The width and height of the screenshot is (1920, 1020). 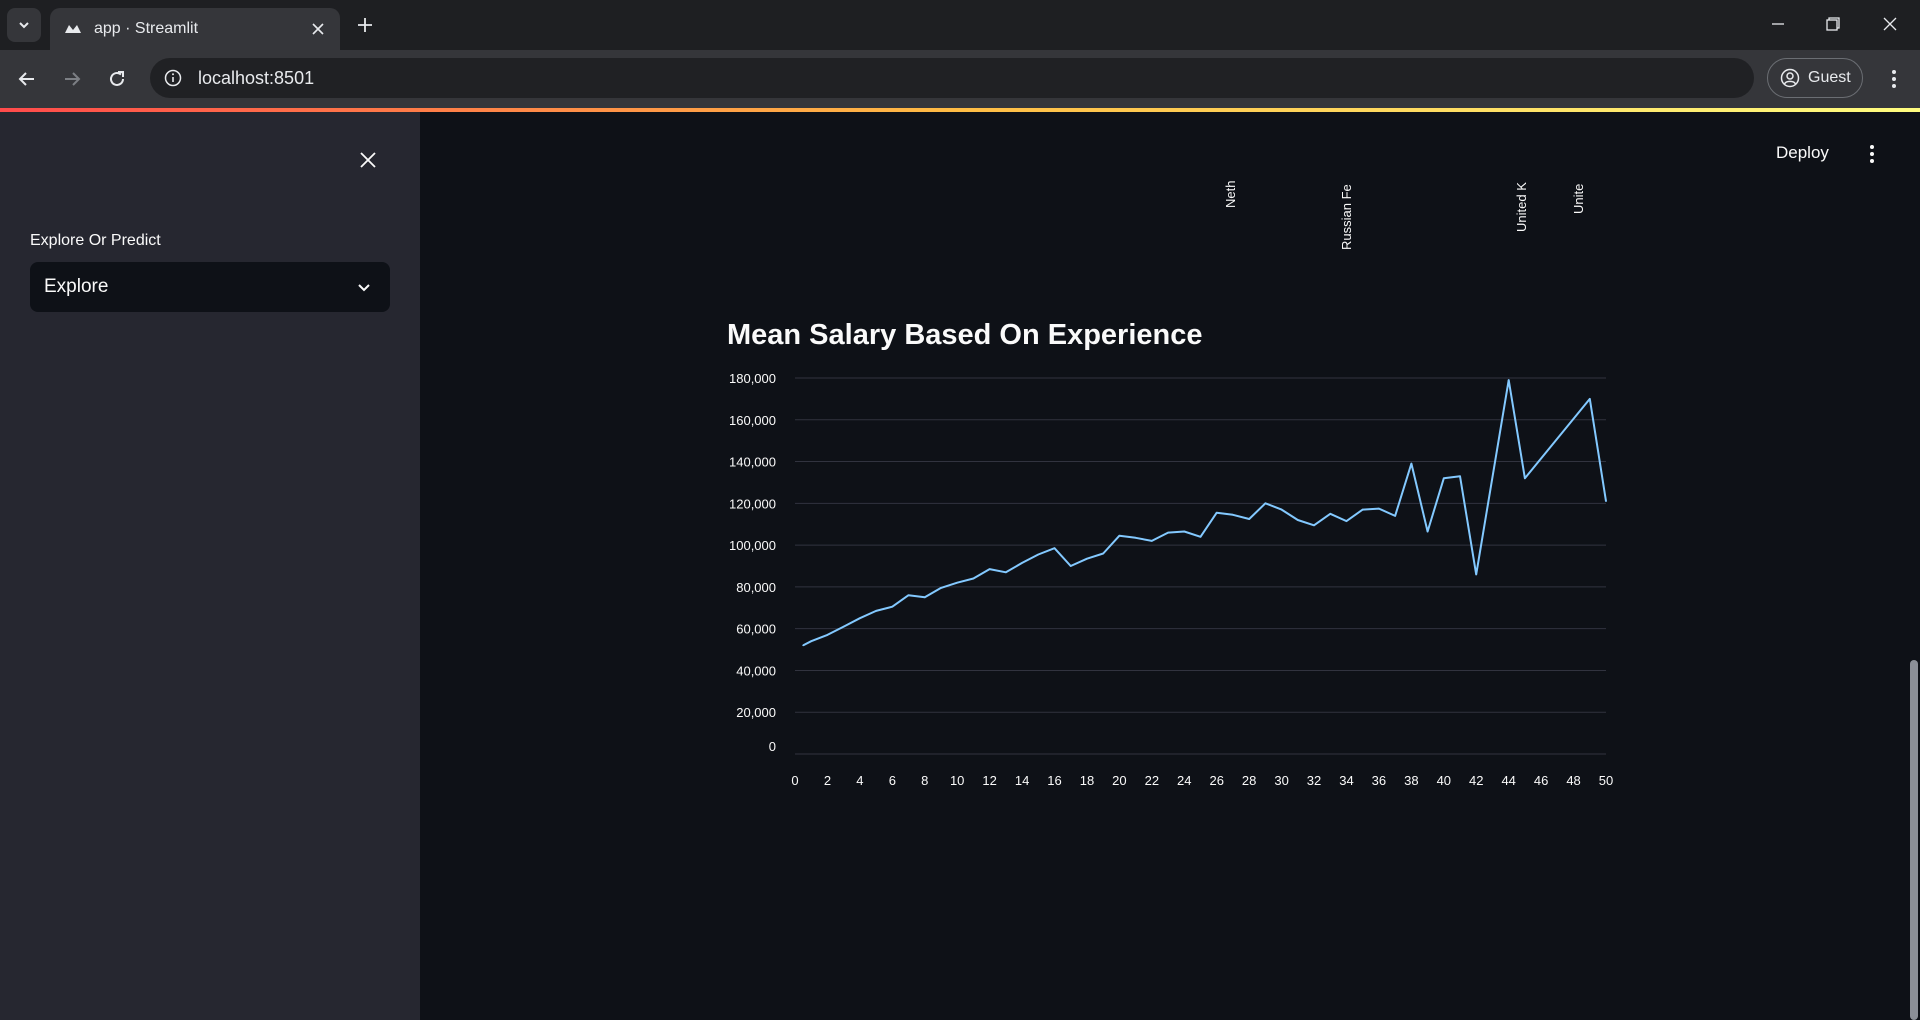 I want to click on profile-label: Guest, so click(x=1829, y=77).